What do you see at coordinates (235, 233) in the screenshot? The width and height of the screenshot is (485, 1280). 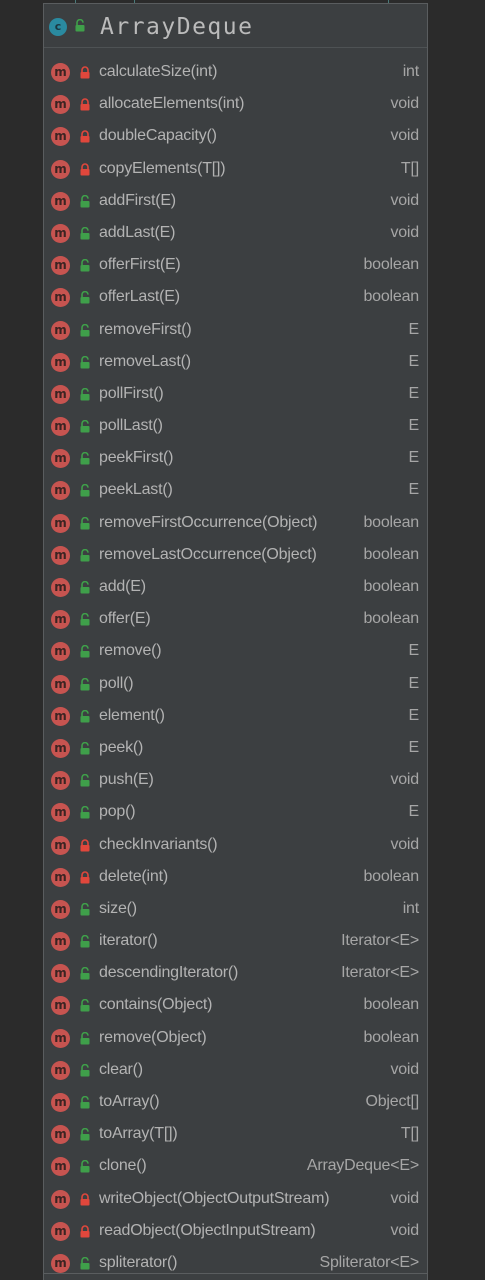 I see `member-row: m addLast(E) void` at bounding box center [235, 233].